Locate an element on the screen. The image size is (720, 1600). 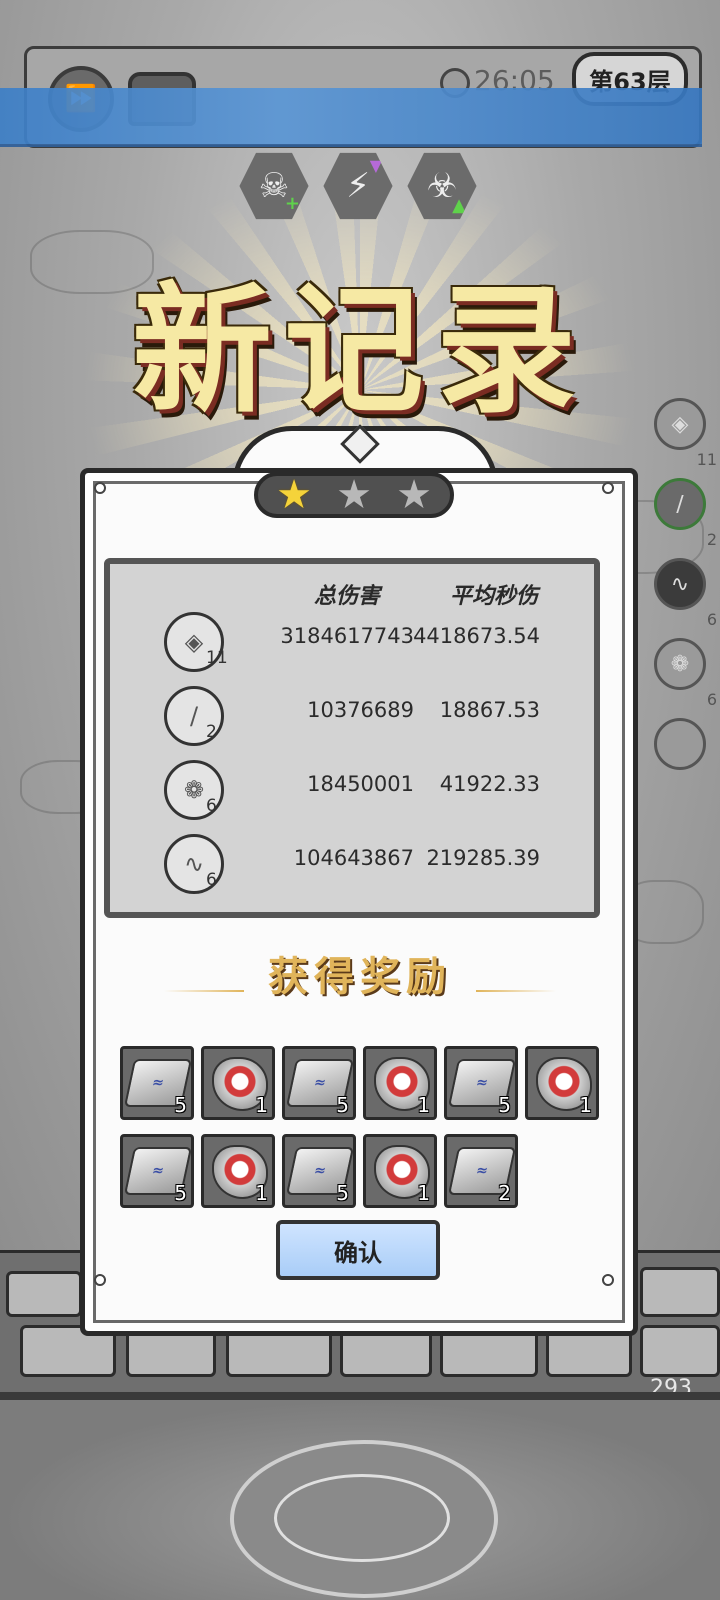
table-row: ∕ 2 10376689 18867.53 is located at coordinates (352, 716).